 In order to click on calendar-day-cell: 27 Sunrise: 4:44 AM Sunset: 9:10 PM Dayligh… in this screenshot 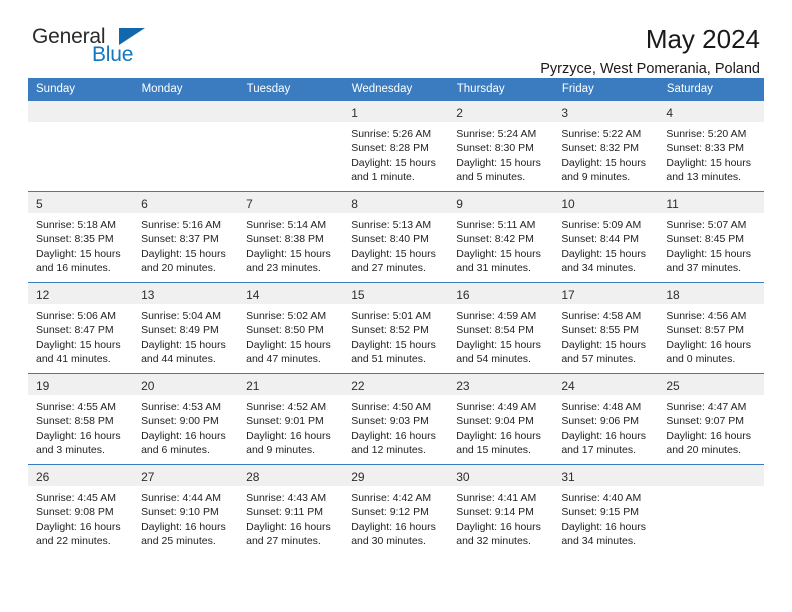, I will do `click(186, 509)`.